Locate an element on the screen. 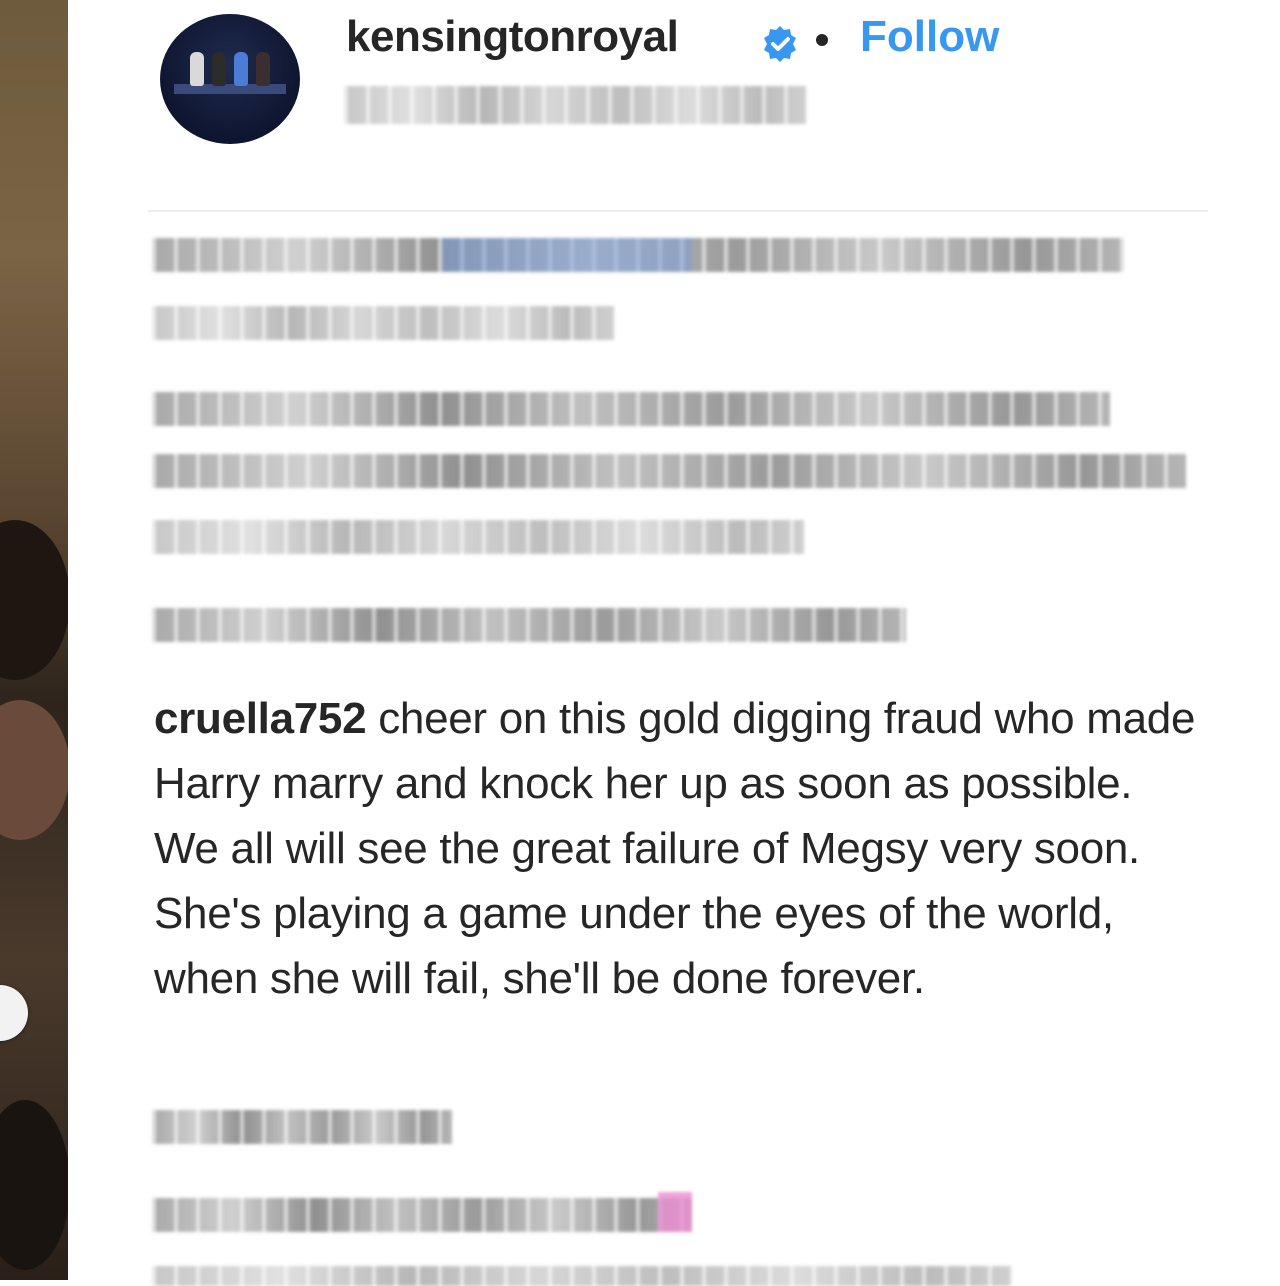 This screenshot has height=1286, width=1280. profile-avatar is located at coordinates (230, 79).